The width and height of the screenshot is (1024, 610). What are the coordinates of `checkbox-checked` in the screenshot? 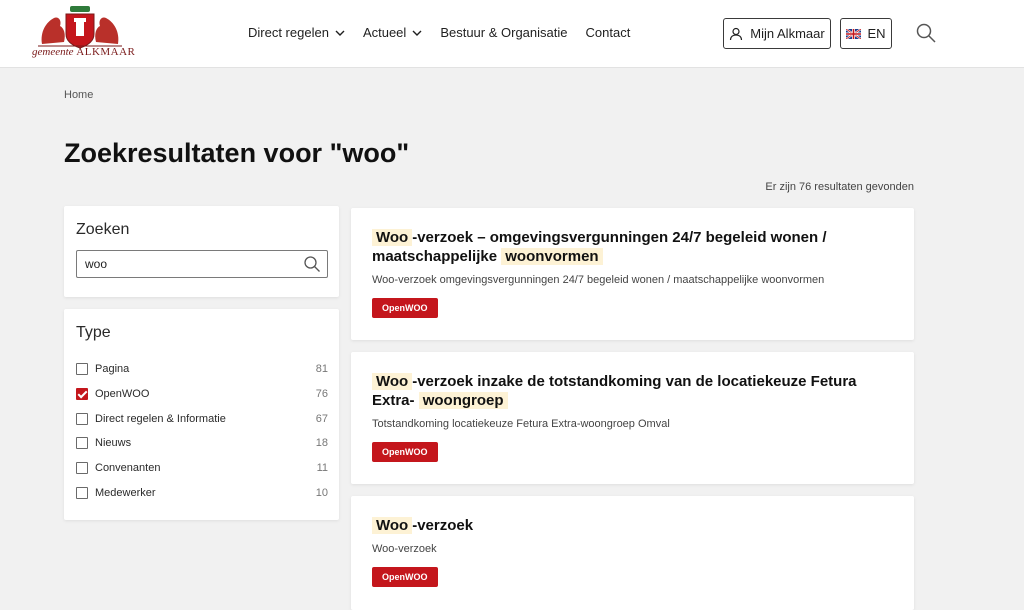 It's located at (82, 394).